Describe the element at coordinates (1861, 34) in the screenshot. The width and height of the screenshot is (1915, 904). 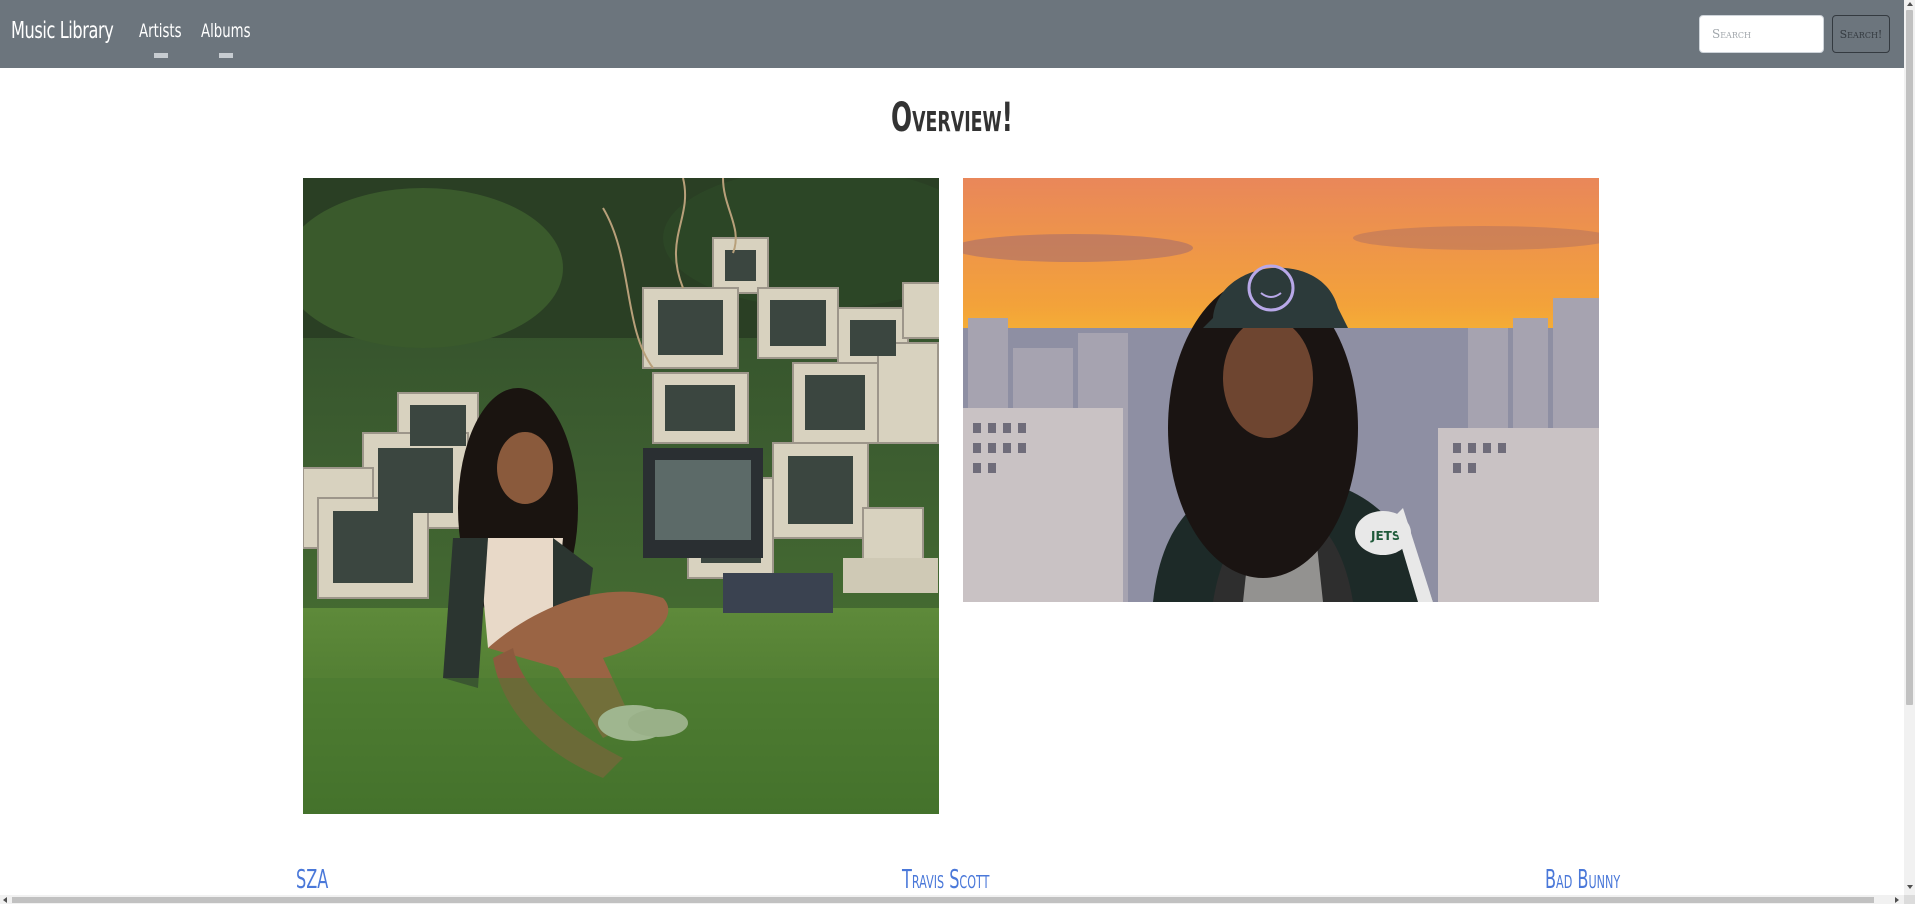
I see `search-button: Search!` at that location.